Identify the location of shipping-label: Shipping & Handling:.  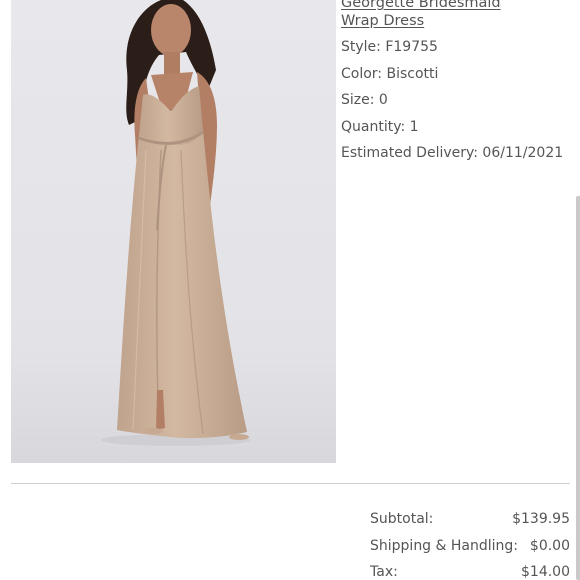
(444, 546).